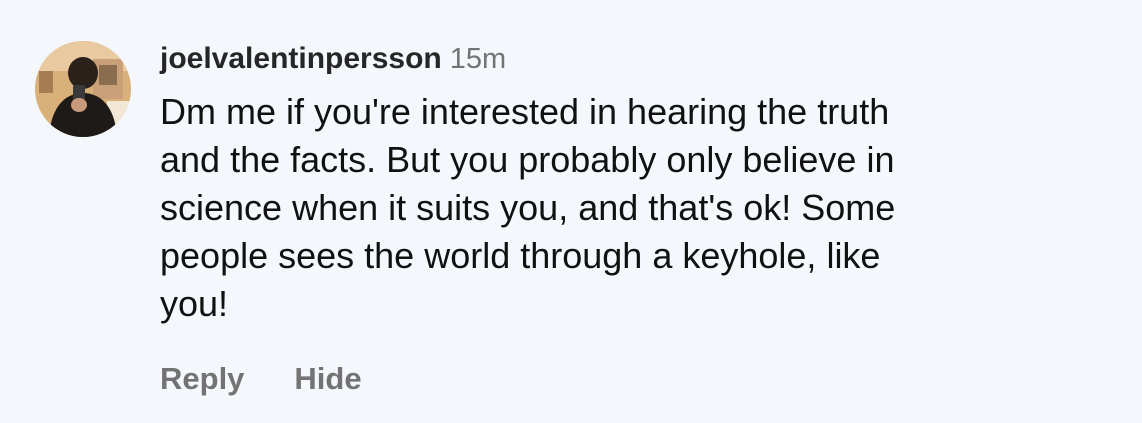 This screenshot has width=1142, height=423. I want to click on avatar, so click(83, 89).